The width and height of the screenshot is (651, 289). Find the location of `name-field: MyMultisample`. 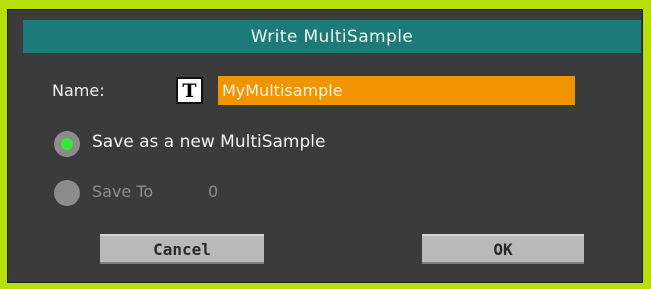

name-field: MyMultisample is located at coordinates (396, 90).